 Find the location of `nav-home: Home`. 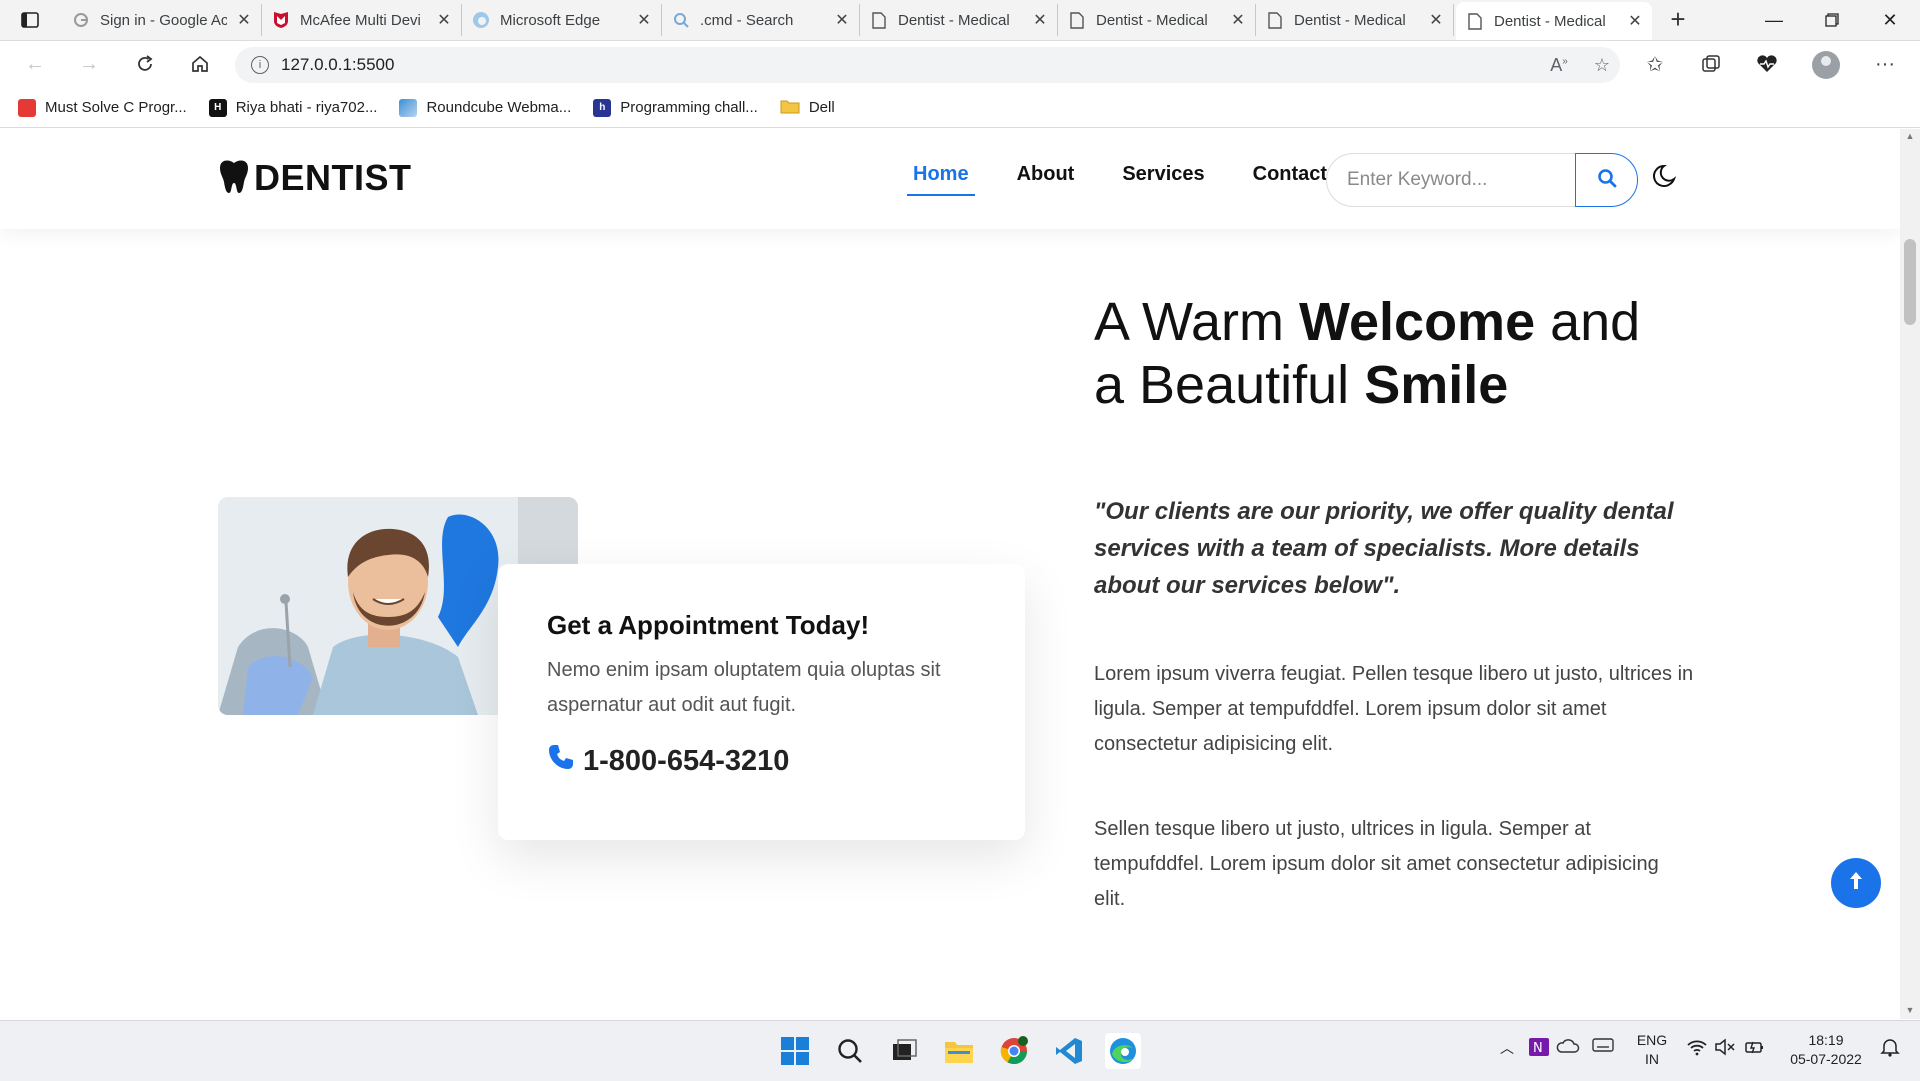

nav-home: Home is located at coordinates (941, 179).